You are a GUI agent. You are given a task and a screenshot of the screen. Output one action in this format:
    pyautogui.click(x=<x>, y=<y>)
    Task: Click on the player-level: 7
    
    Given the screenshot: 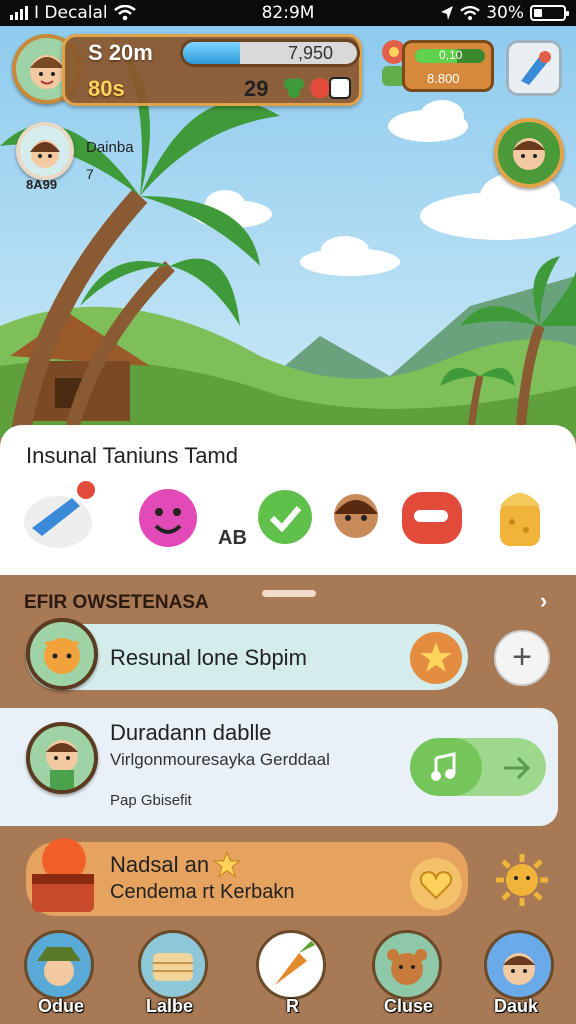 What is the action you would take?
    pyautogui.click(x=90, y=174)
    